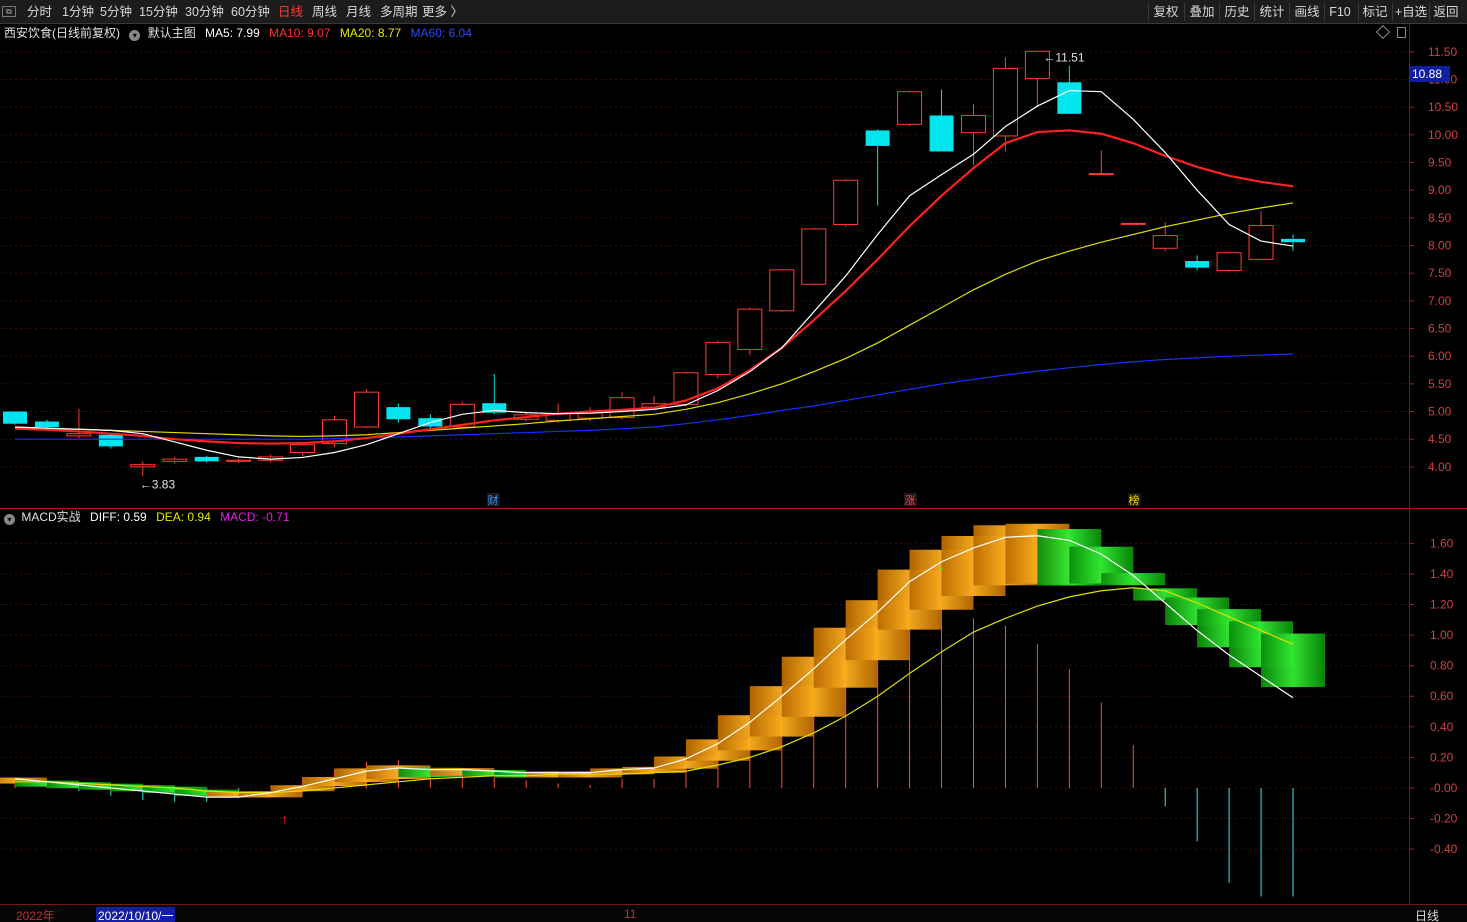  I want to click on price-axis-label: 4.50, so click(1440, 439).